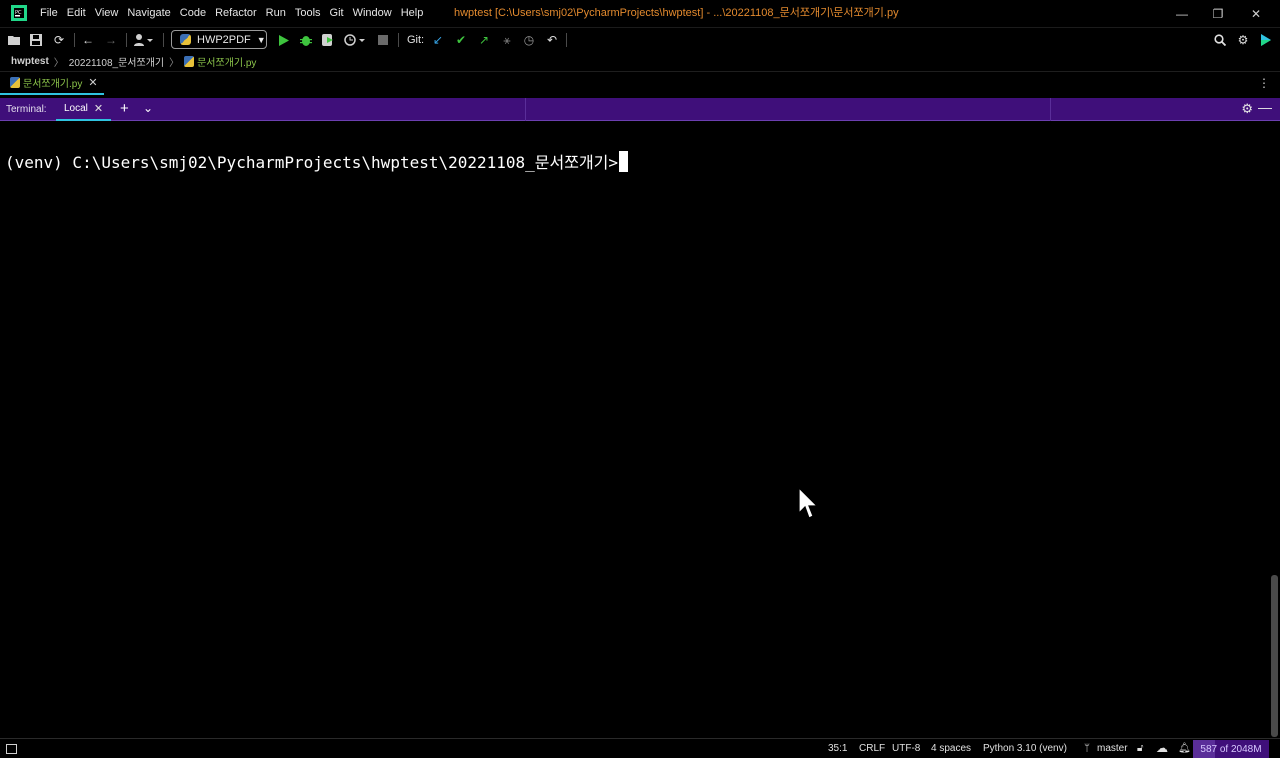 Image resolution: width=1280 pixels, height=758 pixels. Describe the element at coordinates (59, 40) in the screenshot. I see `sync-icon: ⟳` at that location.